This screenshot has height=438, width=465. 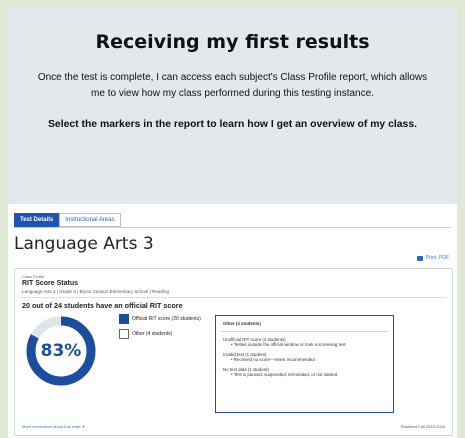 What do you see at coordinates (124, 334) in the screenshot?
I see `legend-swatch-other` at bounding box center [124, 334].